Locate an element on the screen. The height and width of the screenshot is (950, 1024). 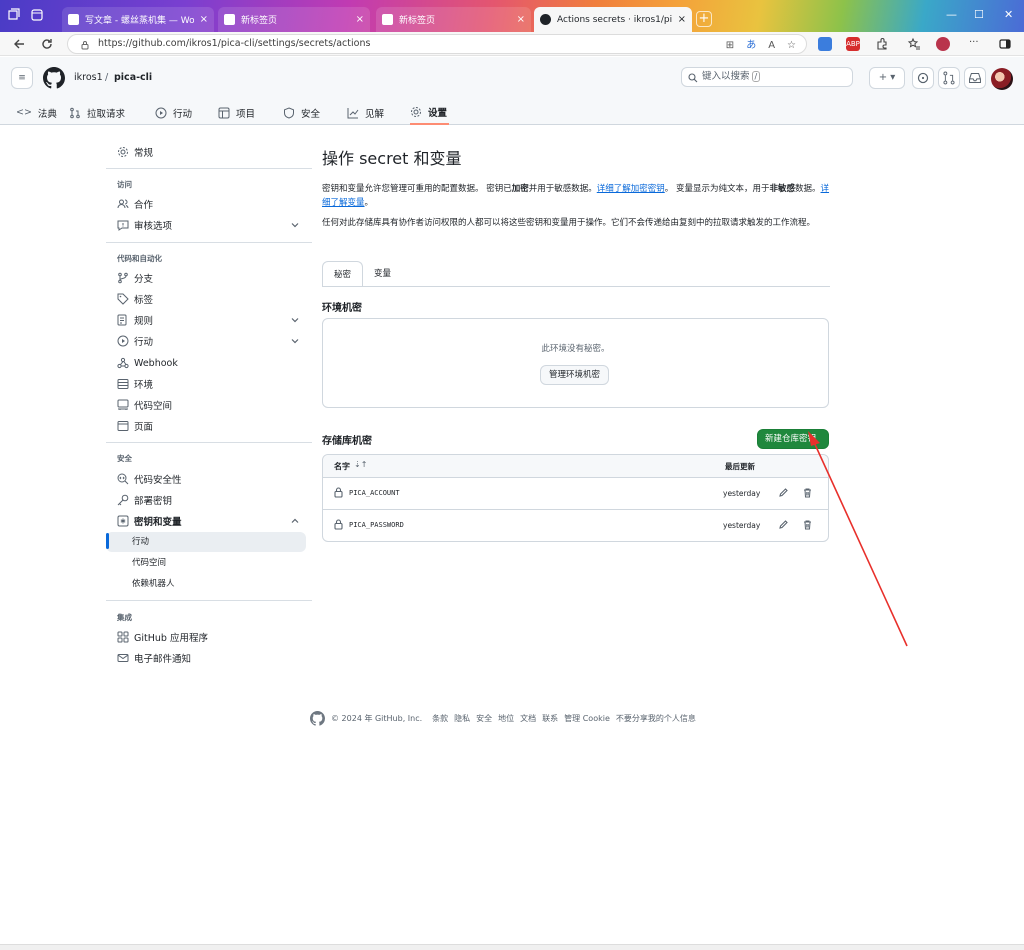
repo-tab-actions: 行动 is located at coordinates (173, 112).